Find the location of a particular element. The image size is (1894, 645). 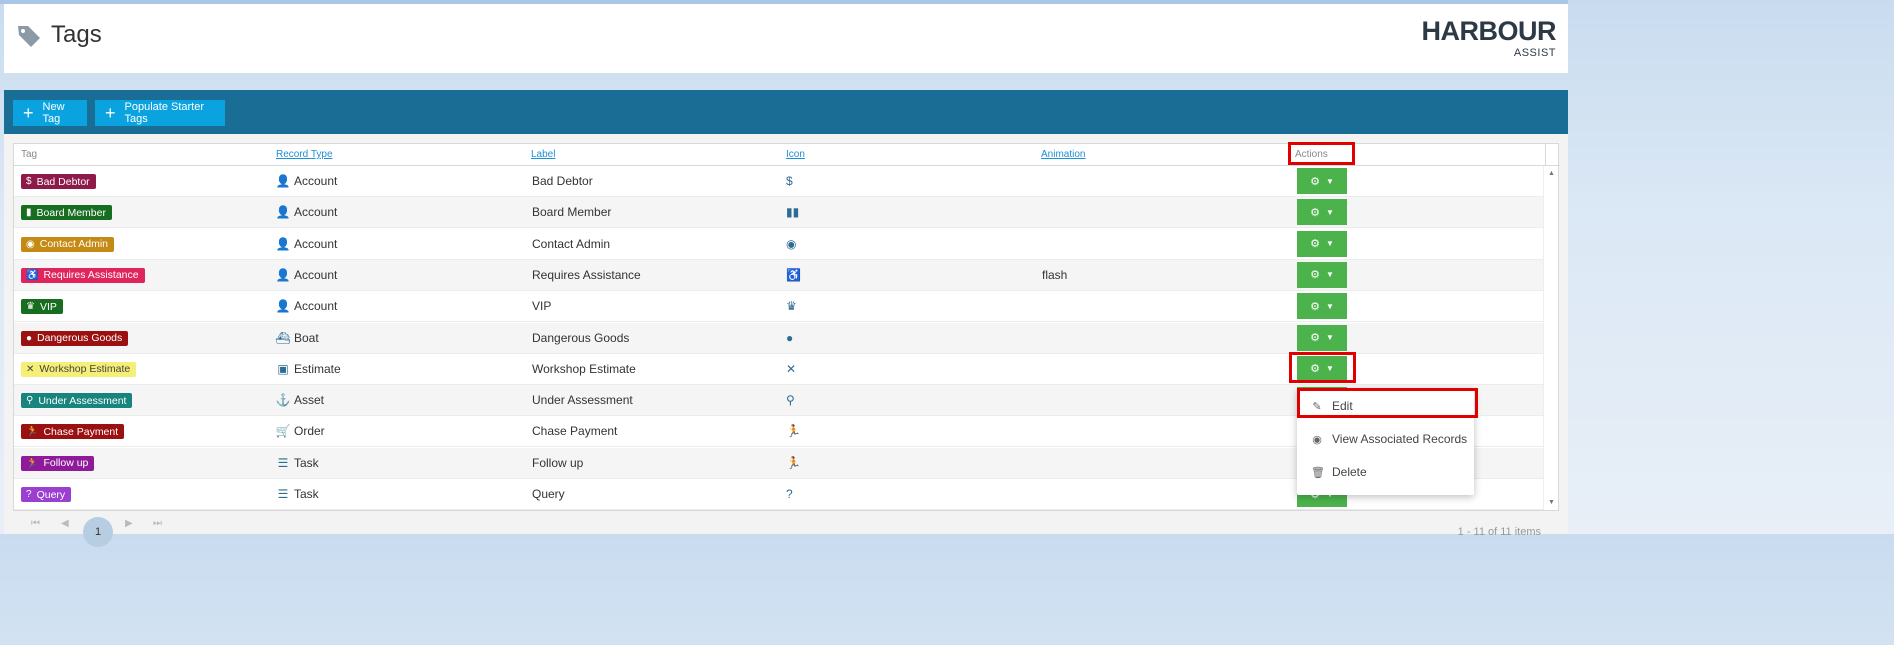

logo-sub: ASSIST is located at coordinates (1534, 53).